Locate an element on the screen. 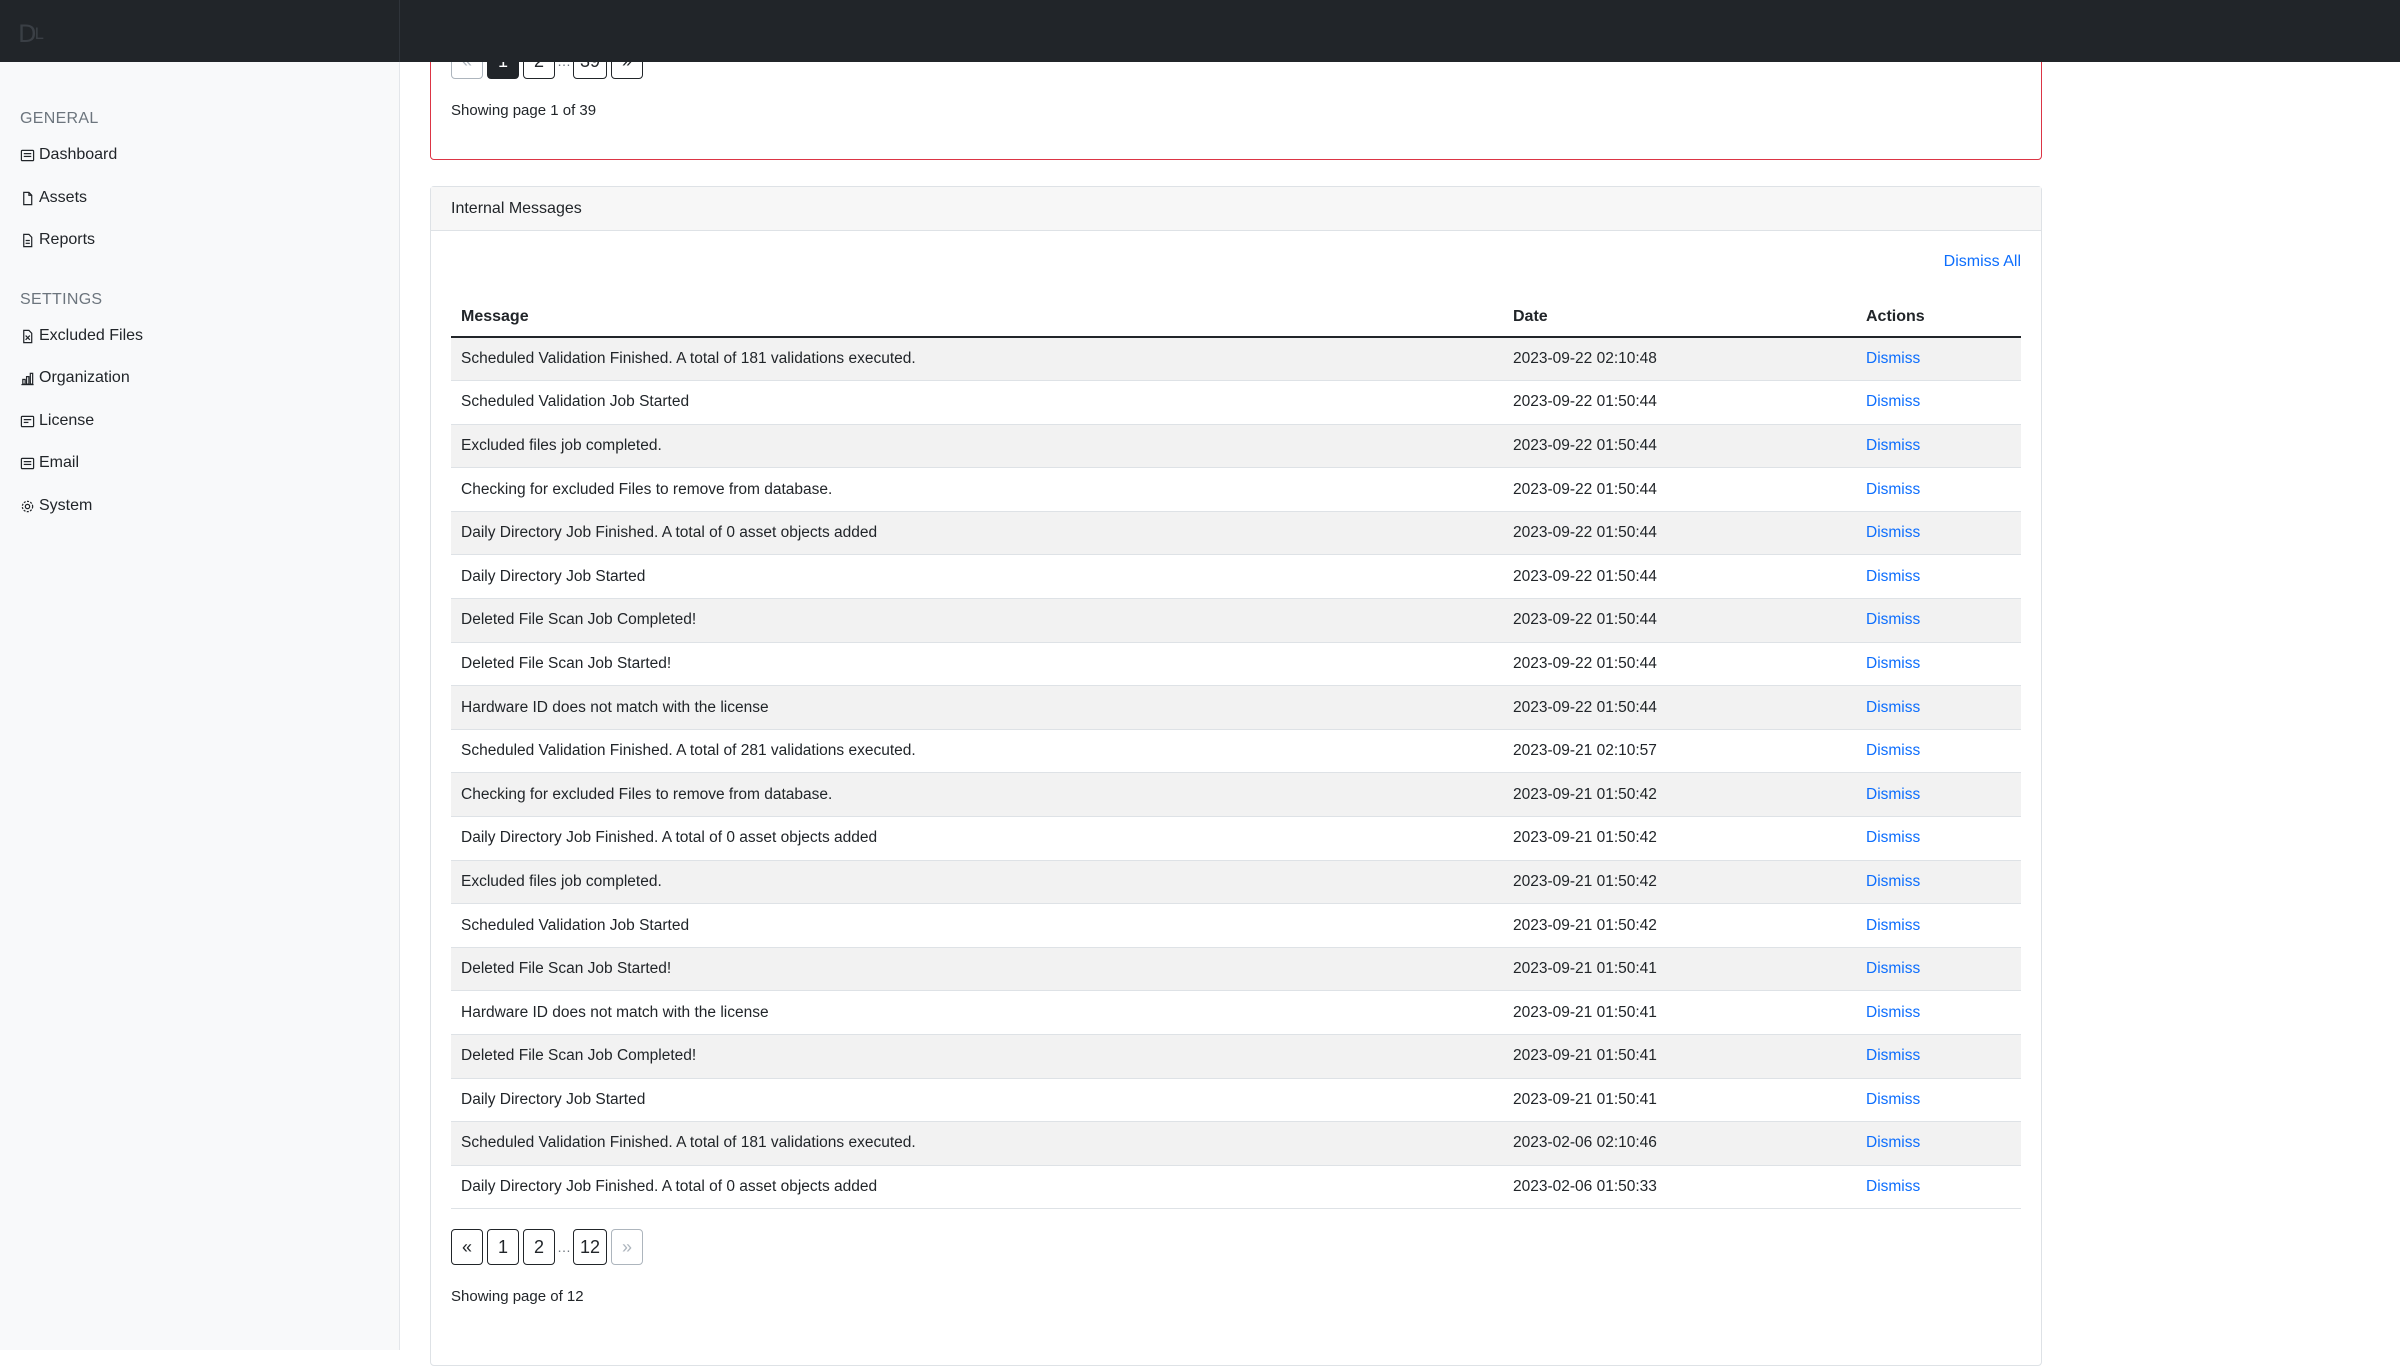  sidebar-item-organization: Organization is located at coordinates (75, 378).